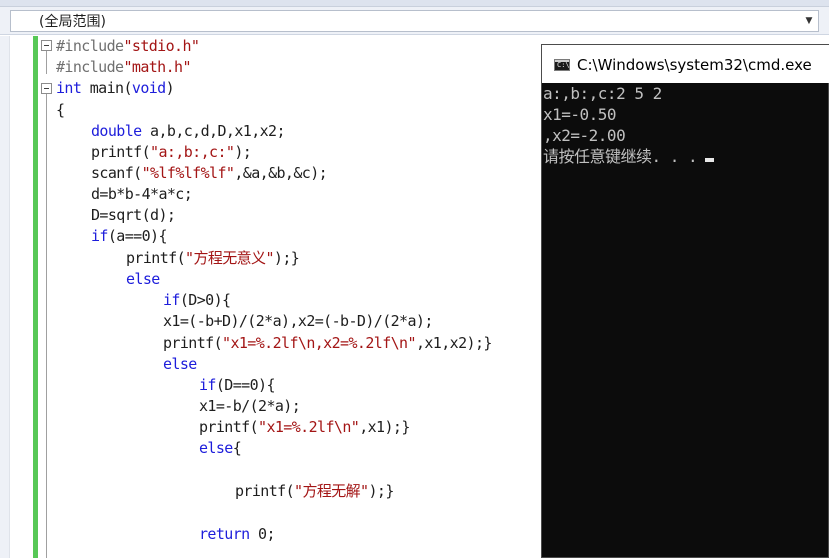 The width and height of the screenshot is (829, 558). What do you see at coordinates (453, 343) in the screenshot?
I see `code-token: ,x1,x2);}` at bounding box center [453, 343].